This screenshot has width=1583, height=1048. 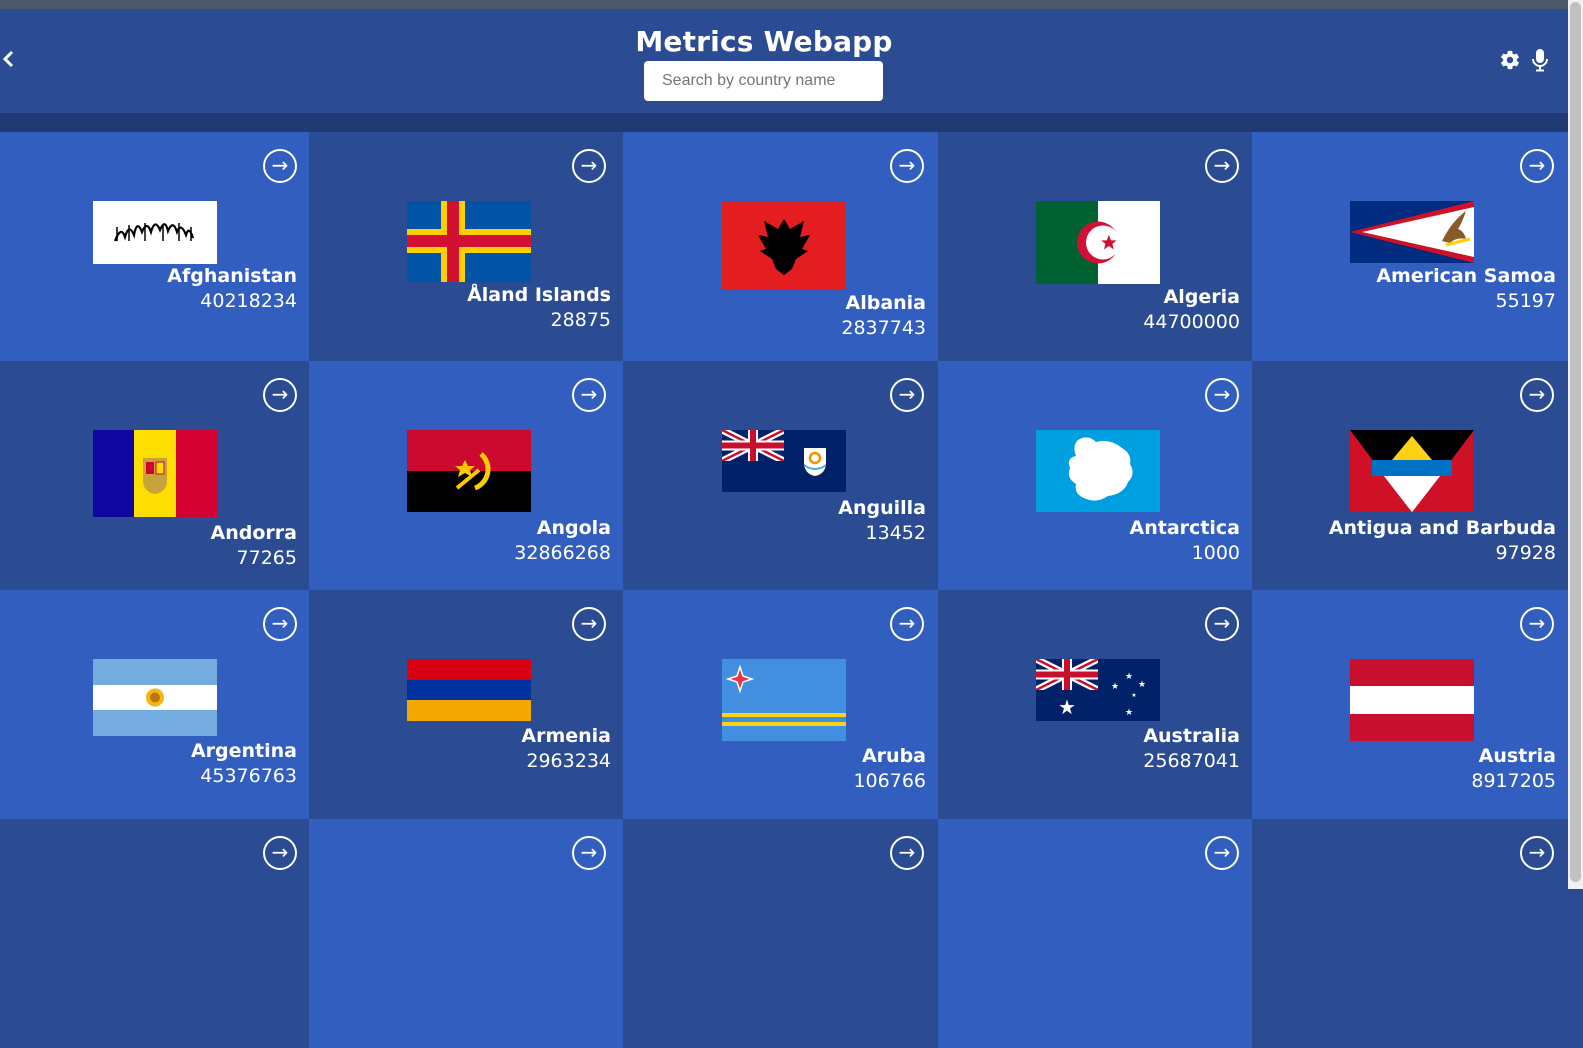 What do you see at coordinates (784, 700) in the screenshot?
I see `flag-aruba-icon` at bounding box center [784, 700].